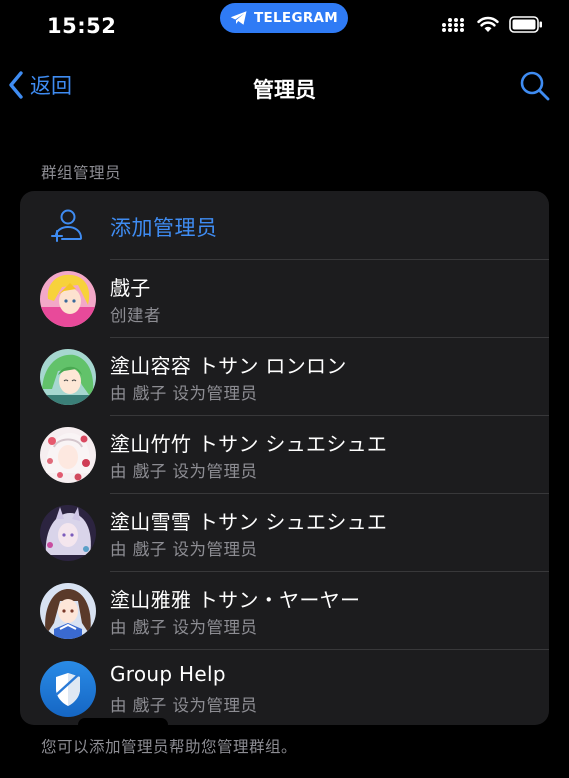  Describe the element at coordinates (123, 725) in the screenshot. I see `footer-mark` at that location.